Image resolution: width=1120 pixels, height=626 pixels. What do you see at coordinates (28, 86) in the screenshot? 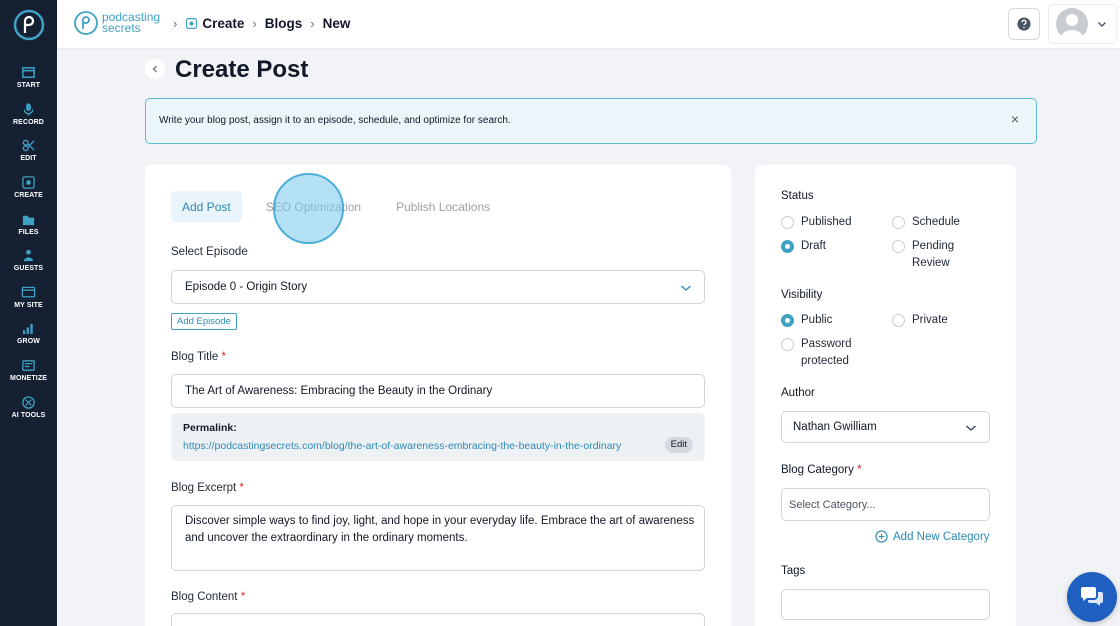
I see `sidebar-item-label: START` at bounding box center [28, 86].